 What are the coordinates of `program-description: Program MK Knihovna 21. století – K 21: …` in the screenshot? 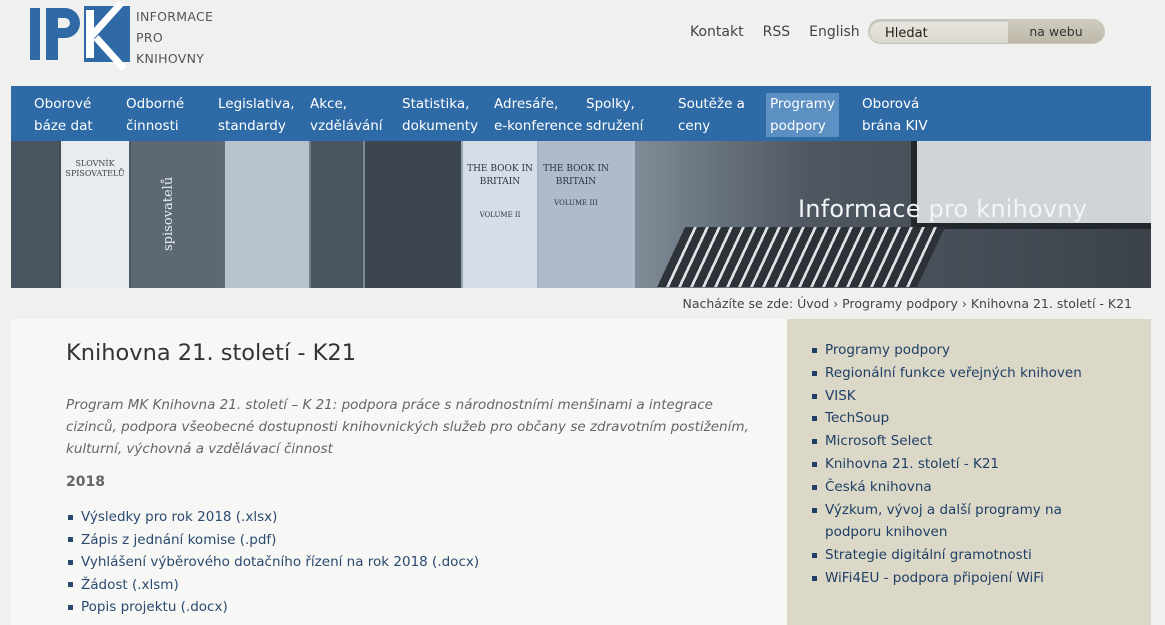 It's located at (407, 427).